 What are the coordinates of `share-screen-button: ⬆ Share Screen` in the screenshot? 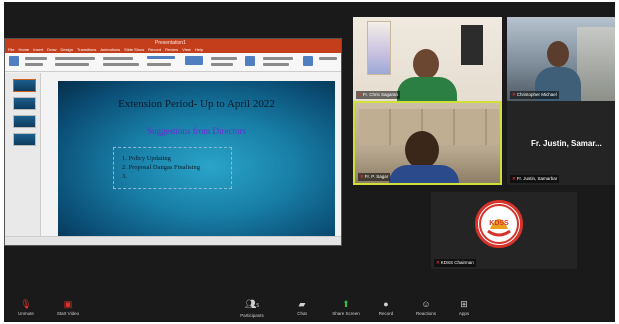 It's located at (346, 307).